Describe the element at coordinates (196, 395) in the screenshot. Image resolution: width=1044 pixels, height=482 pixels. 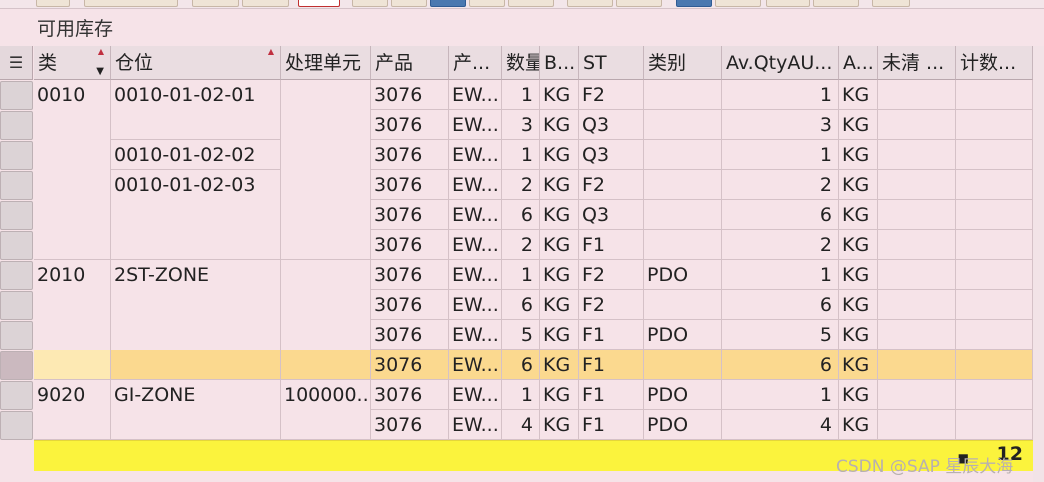
I see `cell-bin: GI-ZONE` at that location.